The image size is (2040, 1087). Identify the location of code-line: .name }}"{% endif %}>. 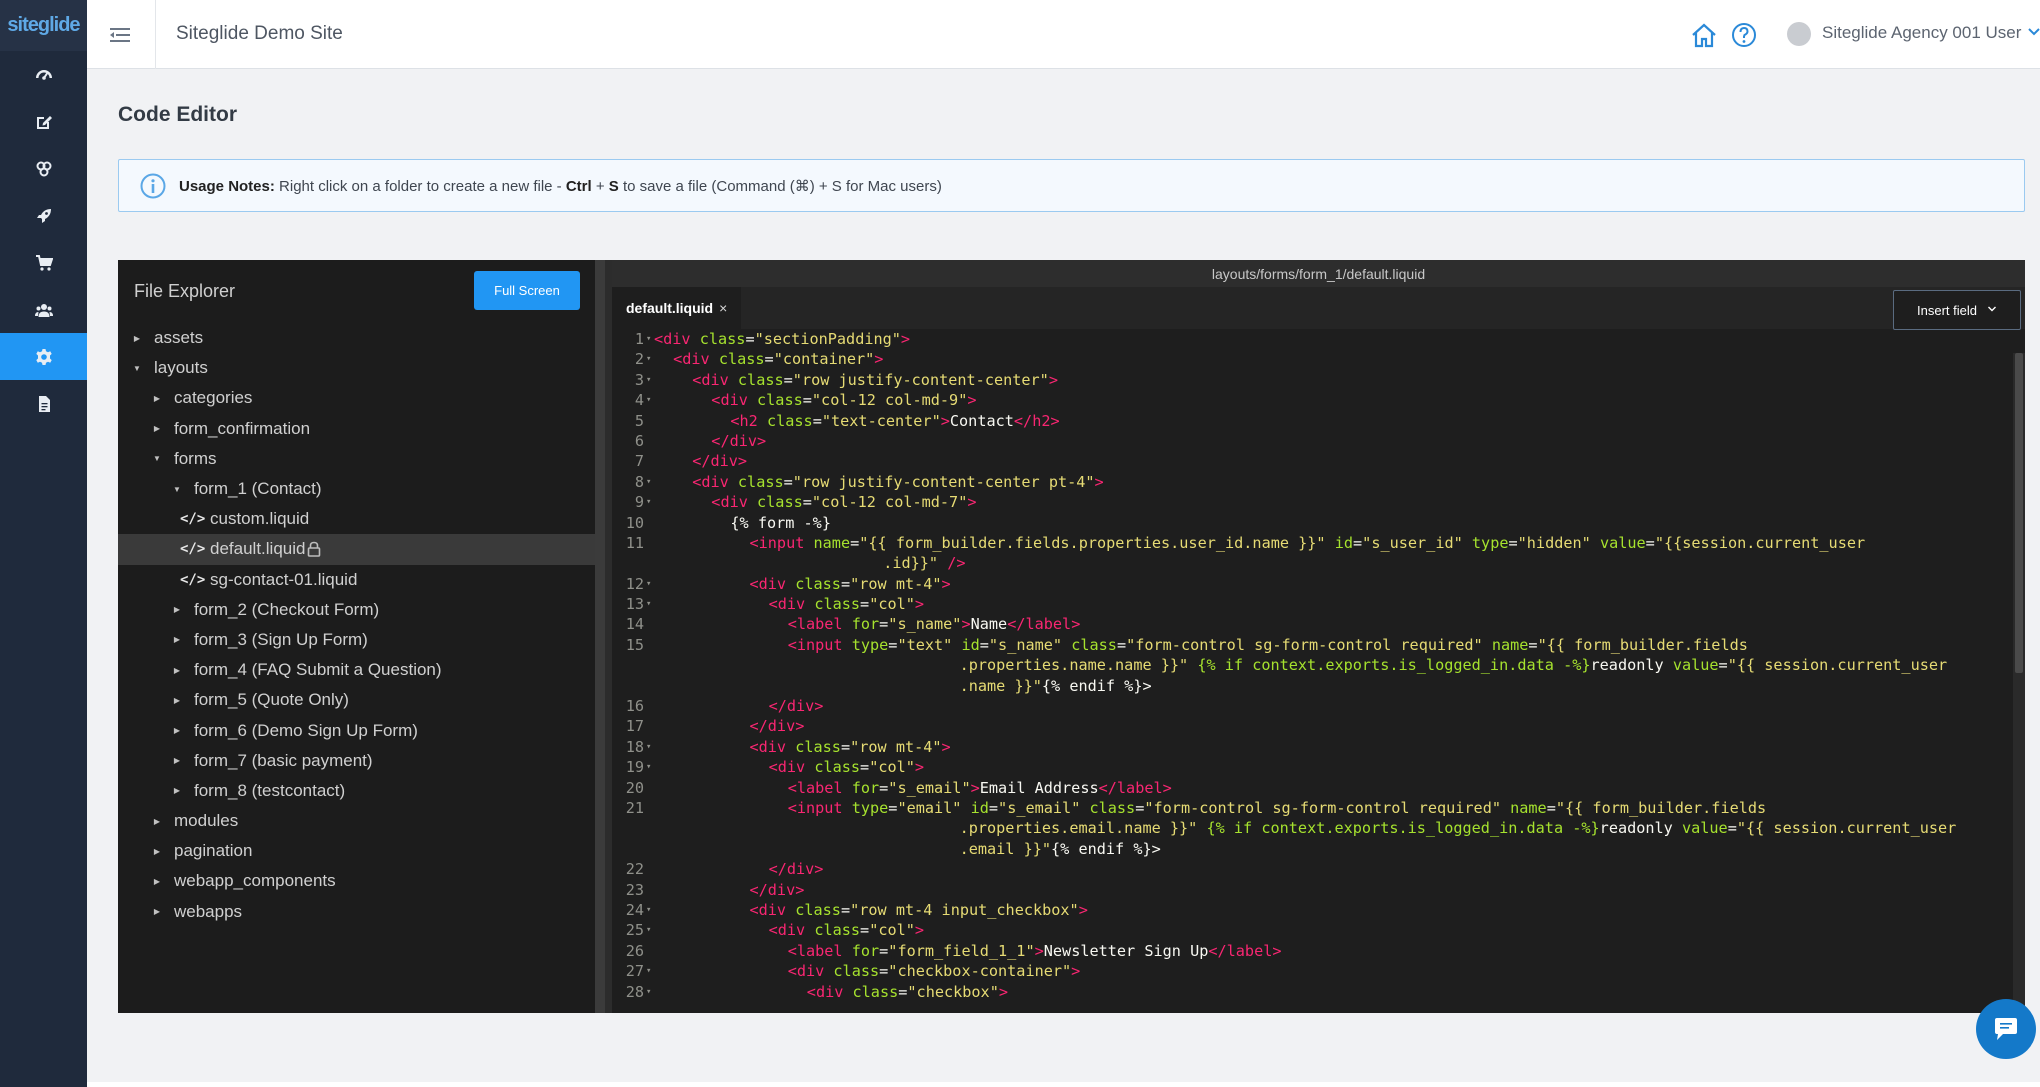
(1318, 686).